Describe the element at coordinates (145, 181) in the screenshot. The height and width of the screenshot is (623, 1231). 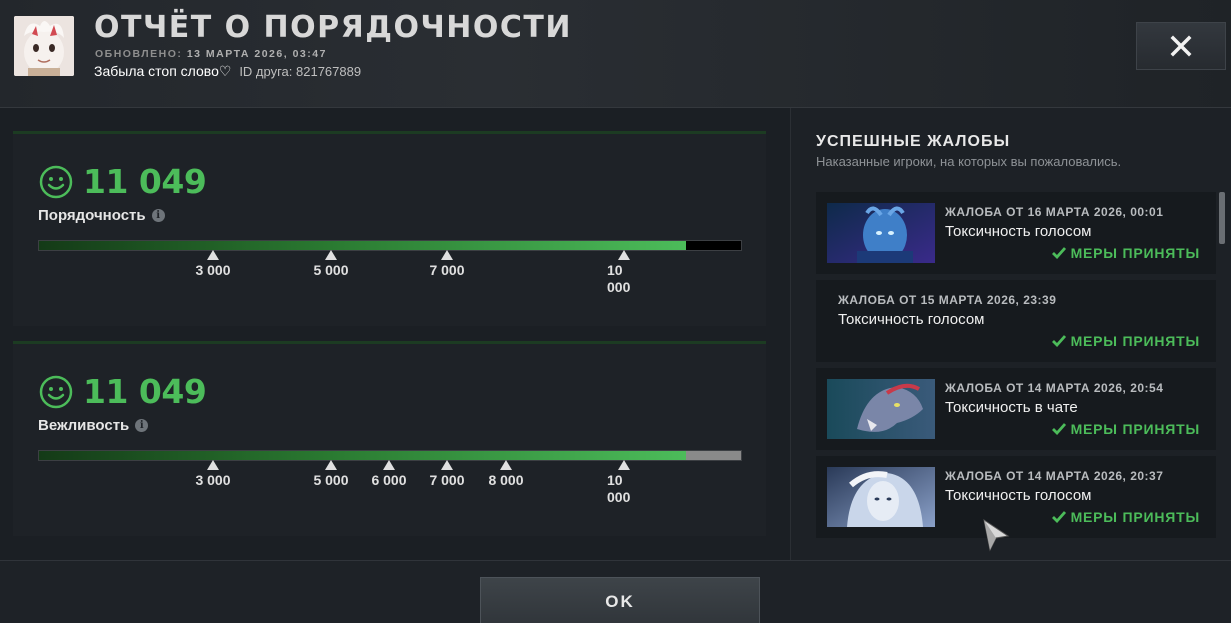
I see `conduct-score: 11 049` at that location.